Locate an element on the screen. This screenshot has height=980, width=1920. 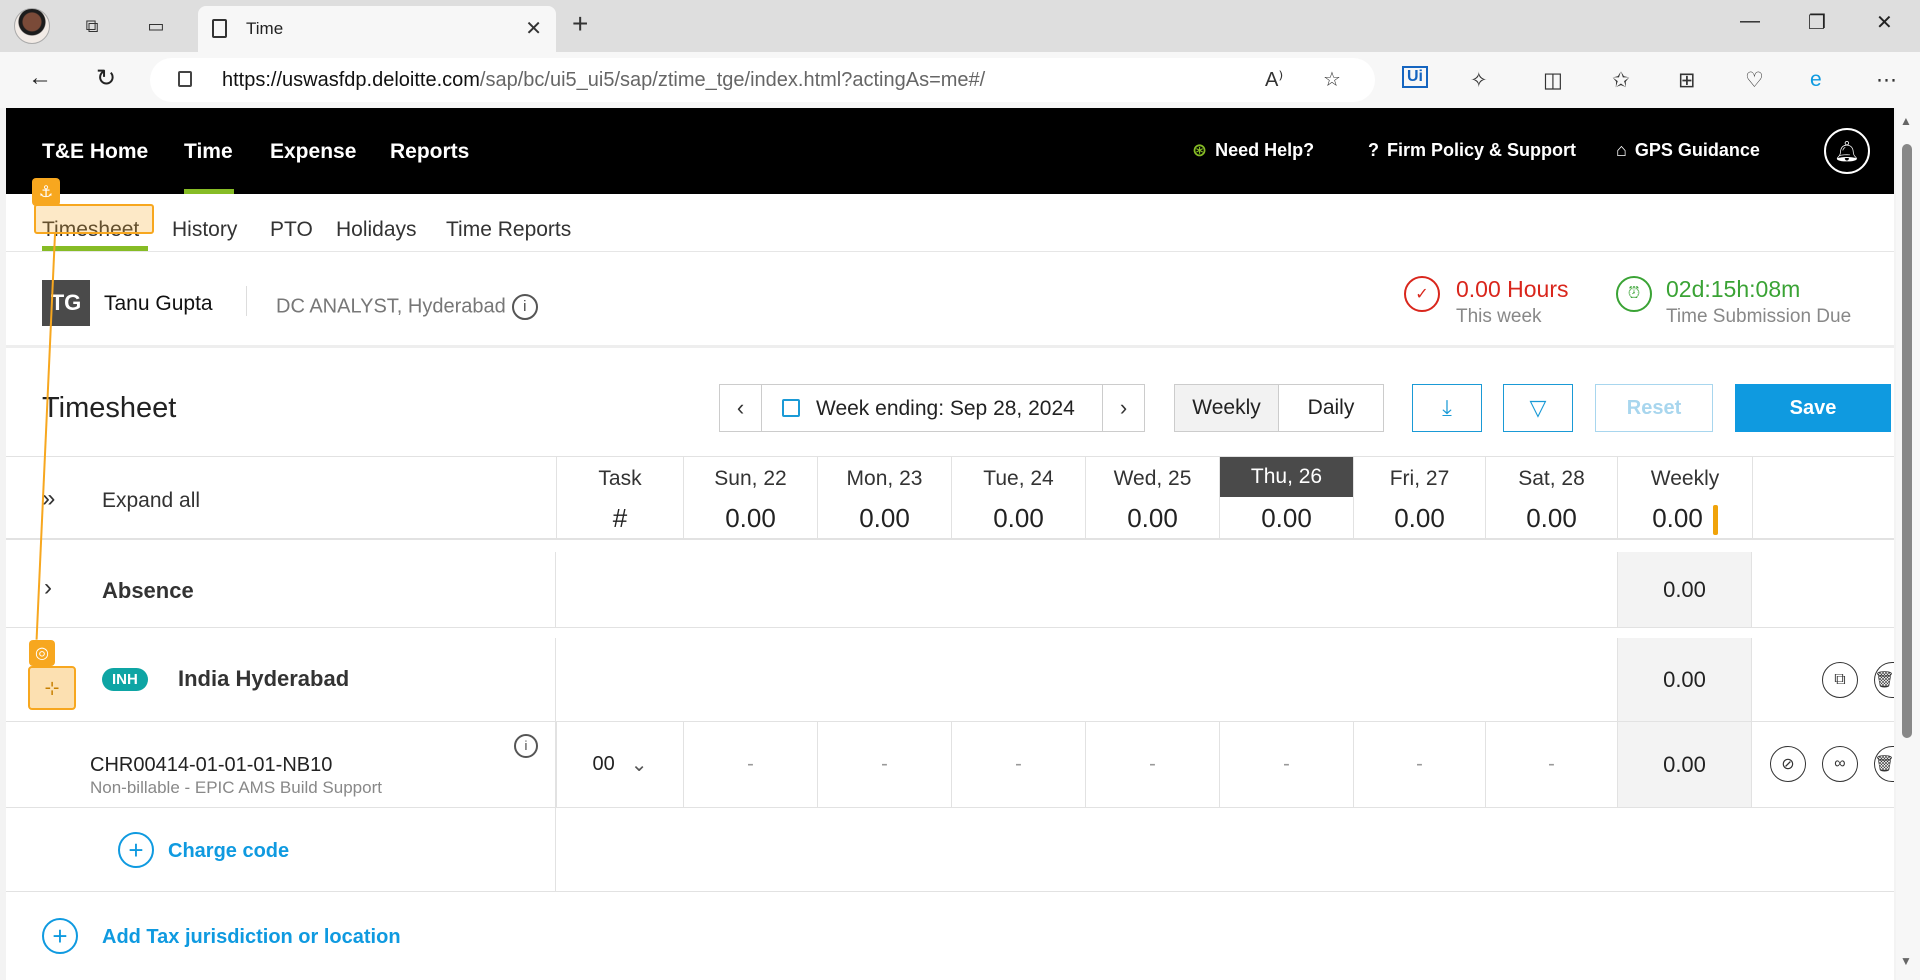
favorites-icon: ✩ is located at coordinates (1621, 80).